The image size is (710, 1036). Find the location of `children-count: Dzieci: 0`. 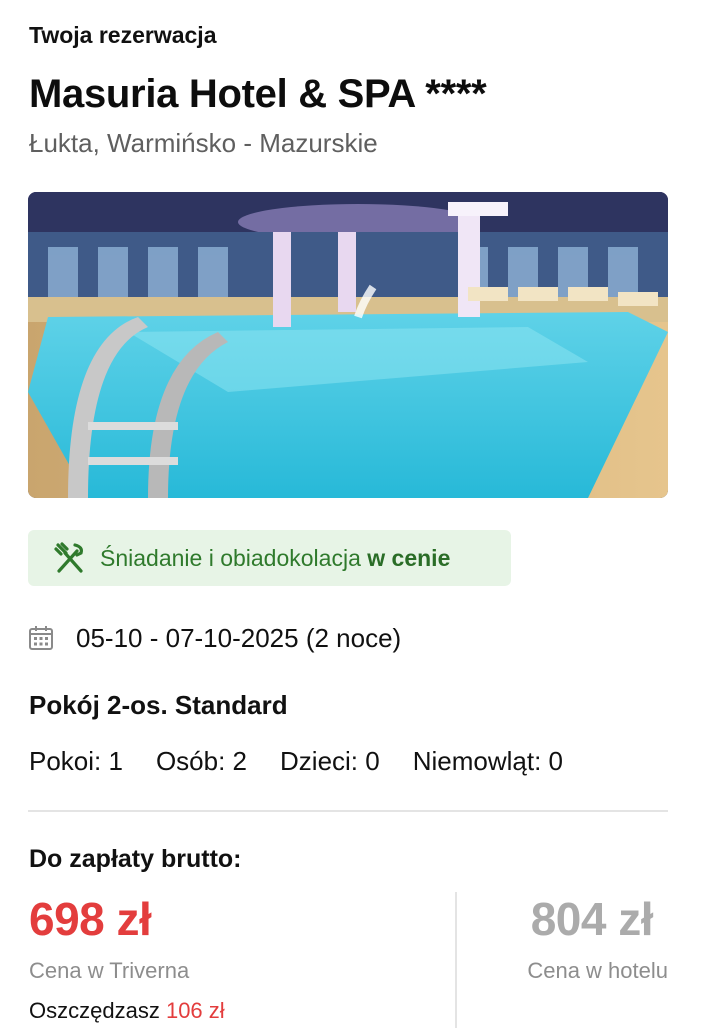

children-count: Dzieci: 0 is located at coordinates (330, 761).